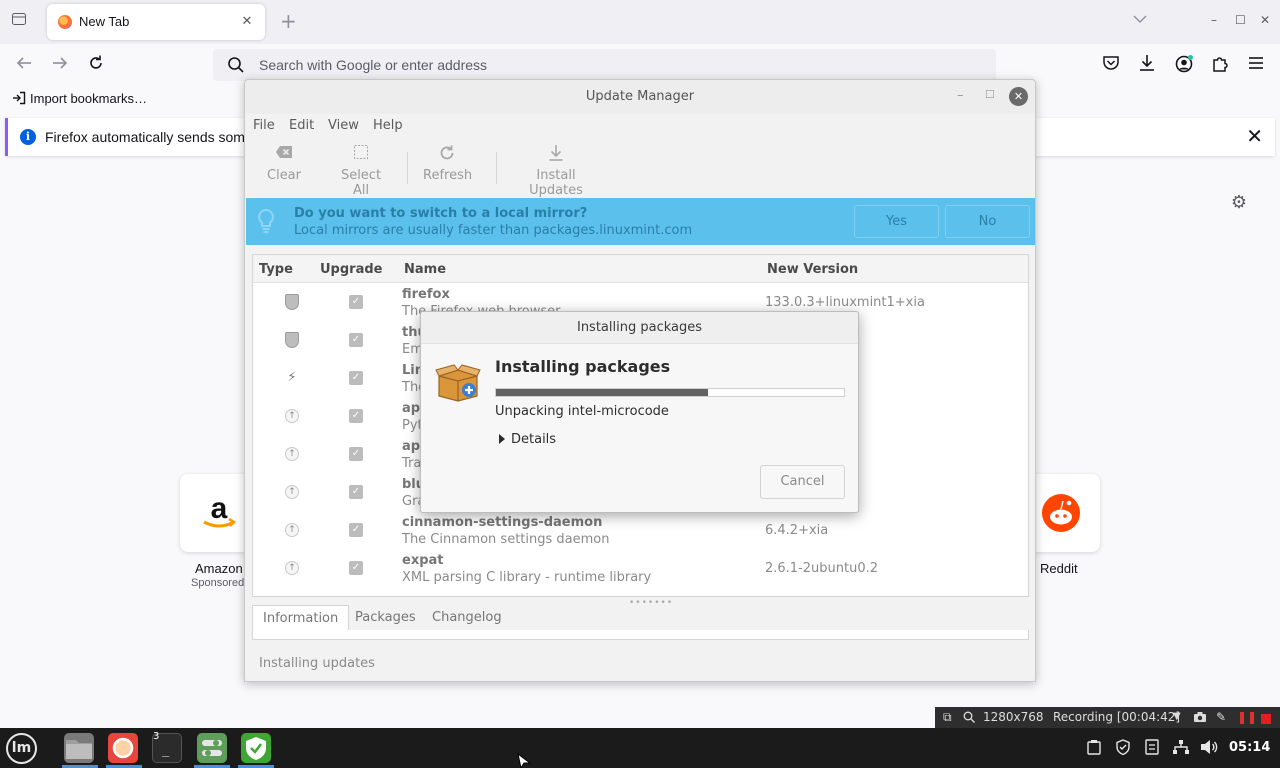 This screenshot has height=768, width=1280. I want to click on recorder-window-icon: ⧉, so click(947, 717).